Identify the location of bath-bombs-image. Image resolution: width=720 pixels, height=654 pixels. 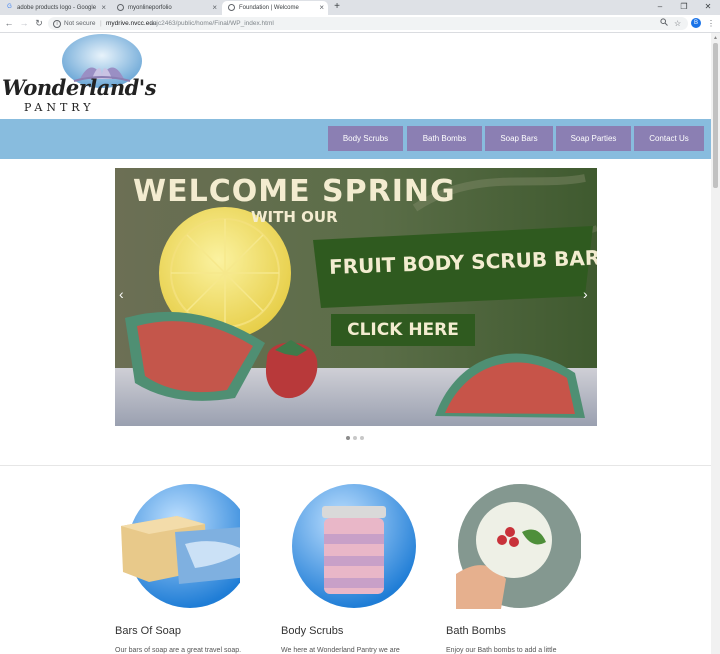
(518, 546).